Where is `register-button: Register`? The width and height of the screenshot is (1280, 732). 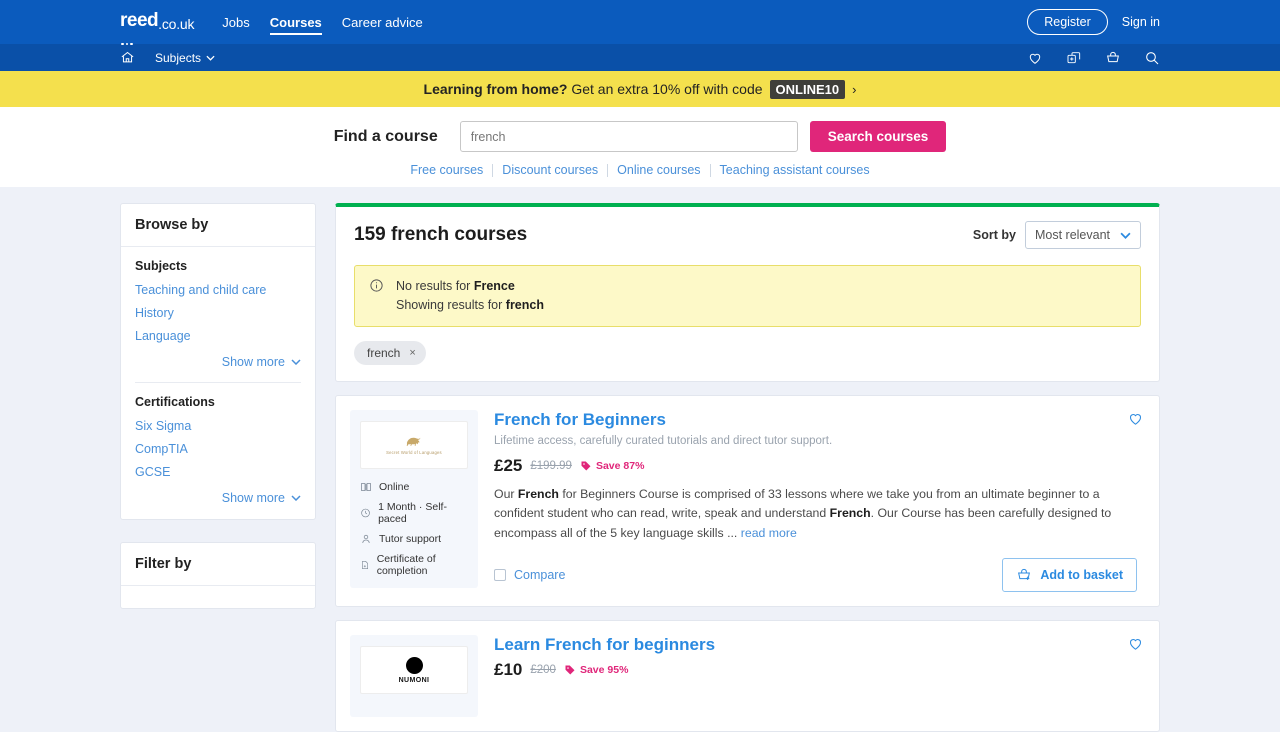 register-button: Register is located at coordinates (1067, 22).